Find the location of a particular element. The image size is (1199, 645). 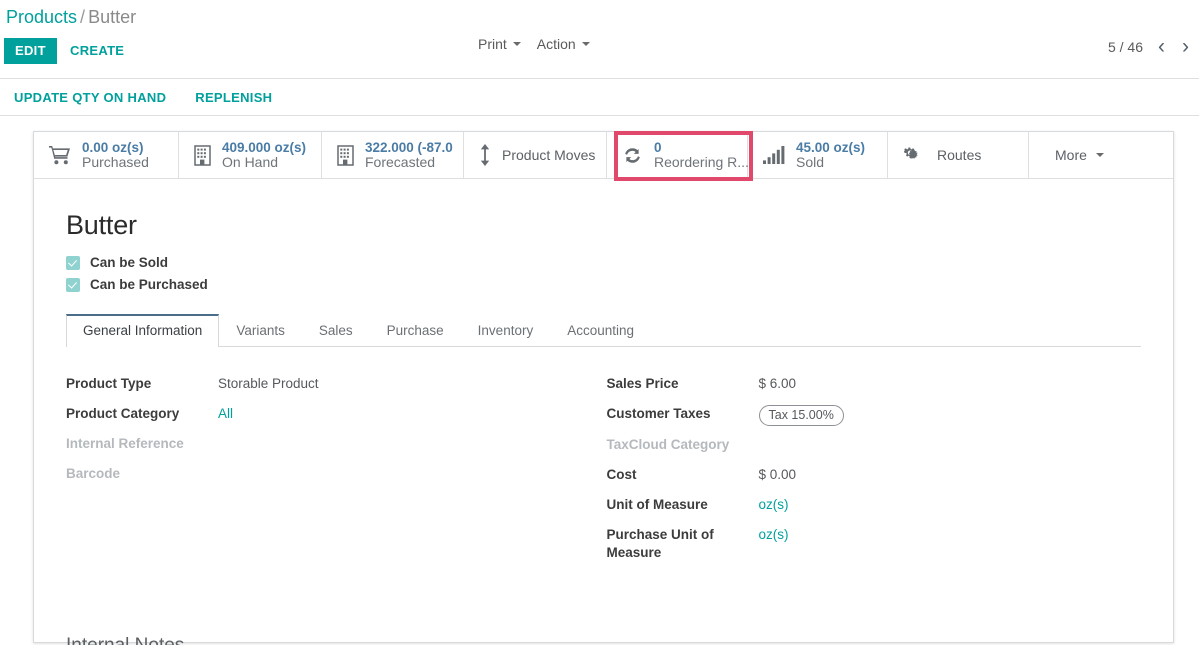

field-sales-price-label: Sales Price is located at coordinates (642, 383).